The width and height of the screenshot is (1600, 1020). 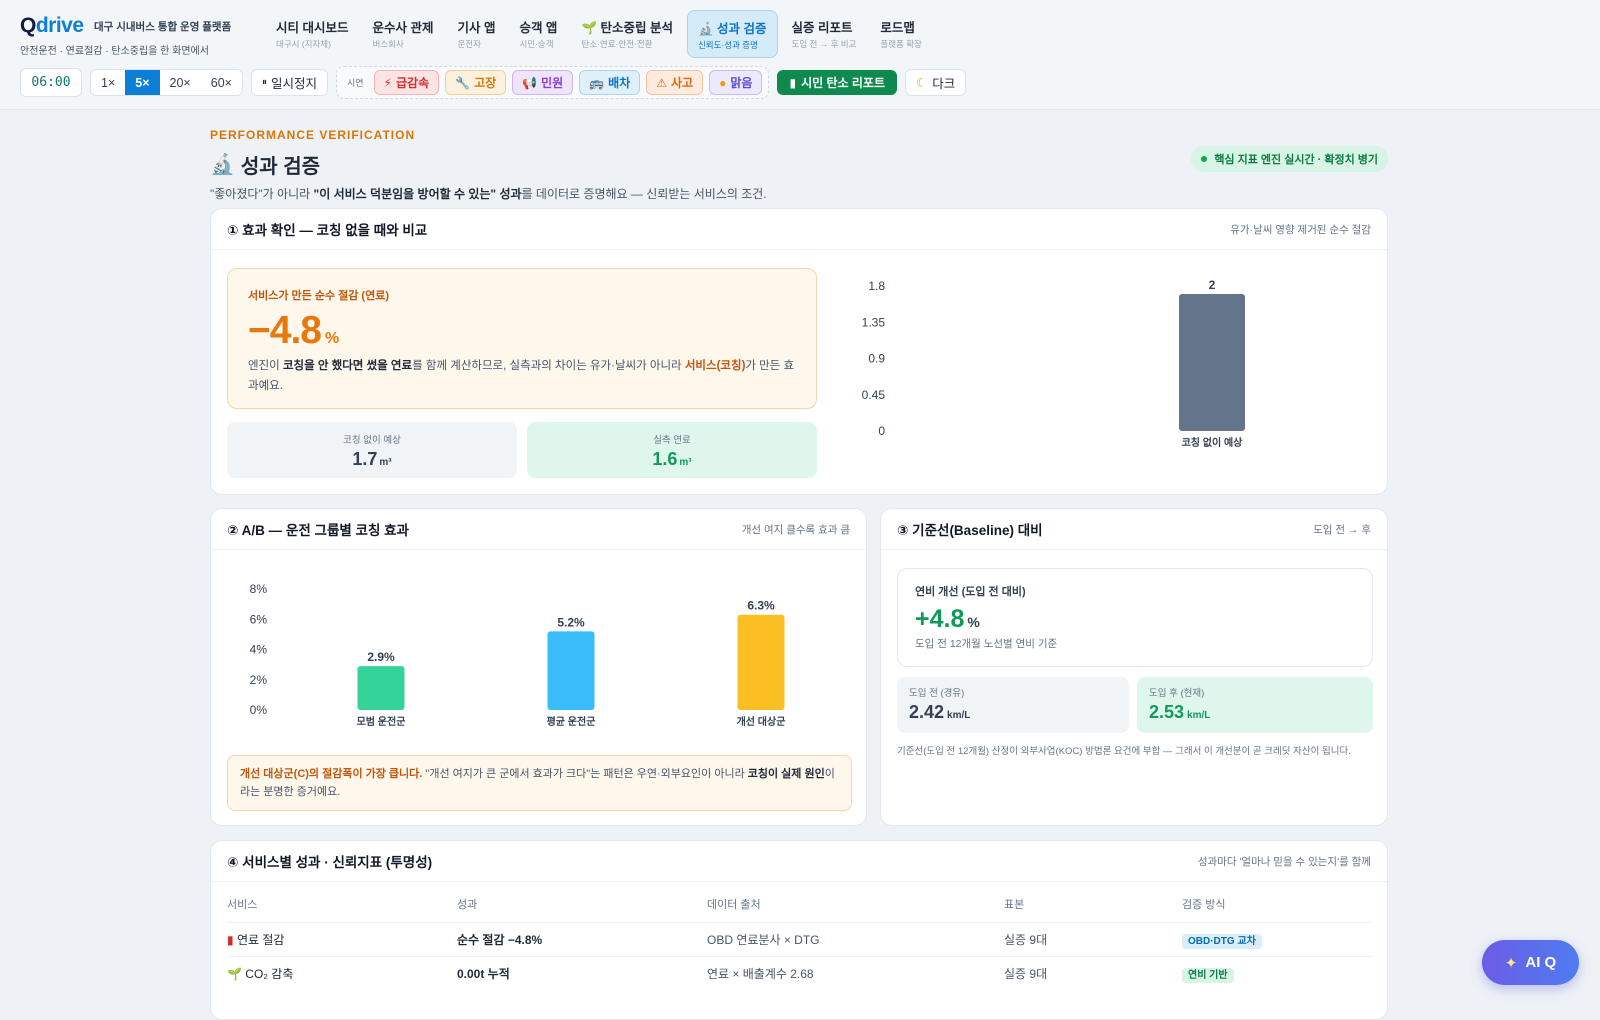 I want to click on citizen-carbon-report-button: ▮ 시민 탄소 리포트, so click(x=837, y=82).